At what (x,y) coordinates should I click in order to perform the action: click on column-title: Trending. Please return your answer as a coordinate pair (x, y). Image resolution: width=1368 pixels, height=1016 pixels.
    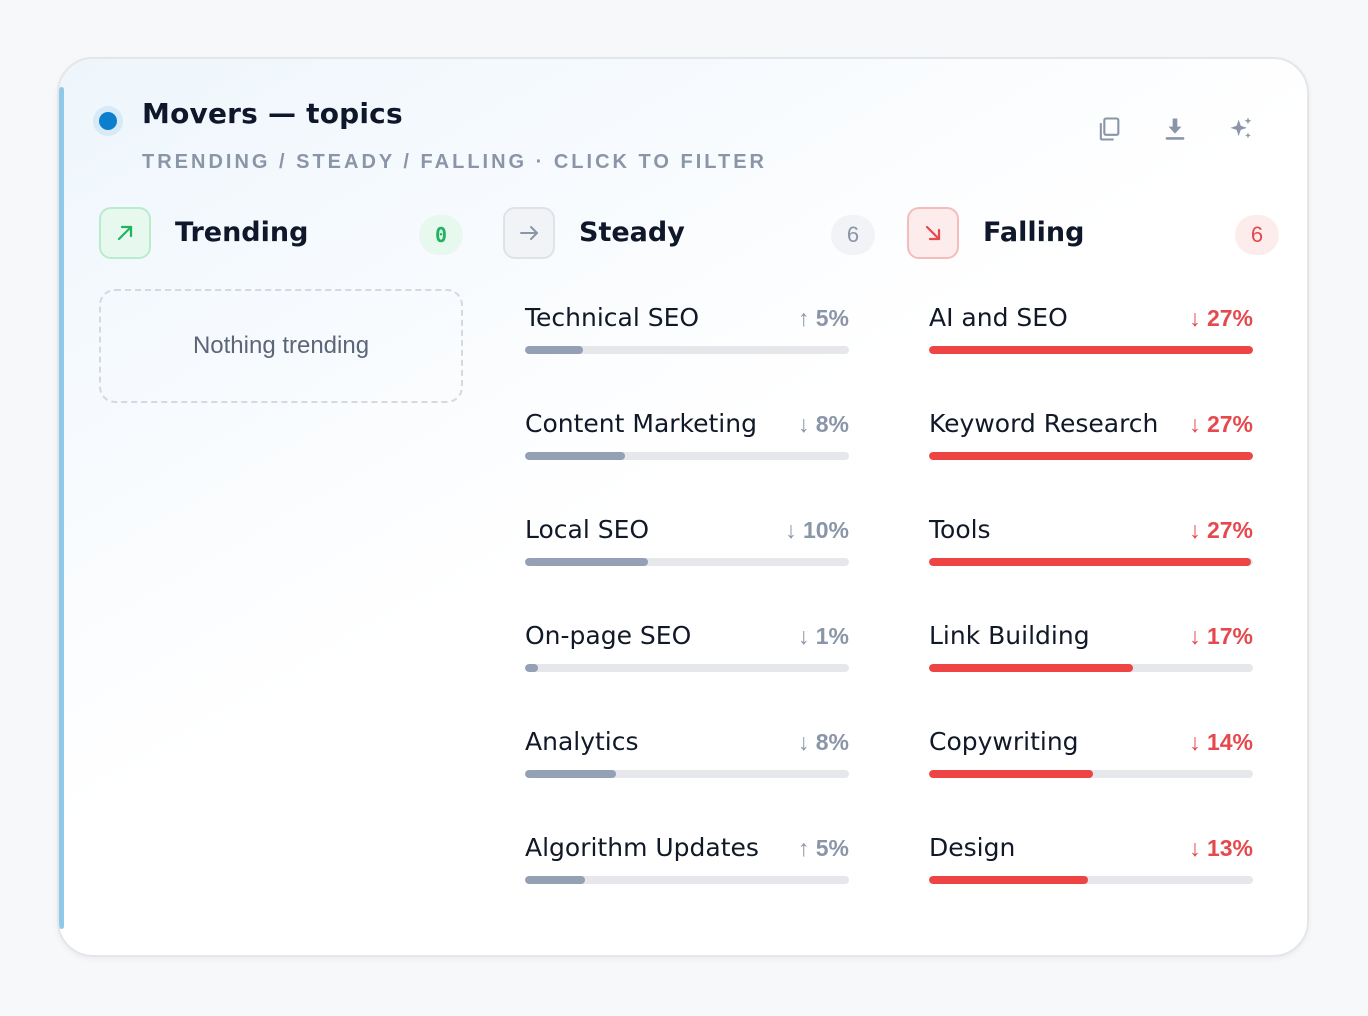
    Looking at the image, I should click on (242, 232).